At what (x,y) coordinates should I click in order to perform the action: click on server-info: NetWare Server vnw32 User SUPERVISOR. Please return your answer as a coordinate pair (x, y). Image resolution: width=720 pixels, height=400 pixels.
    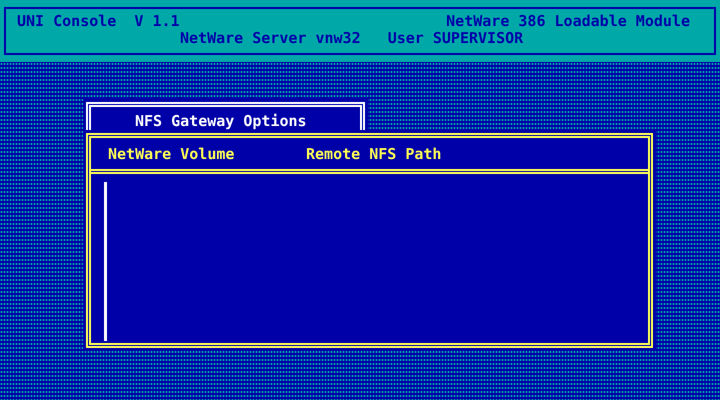
    Looking at the image, I should click on (352, 38).